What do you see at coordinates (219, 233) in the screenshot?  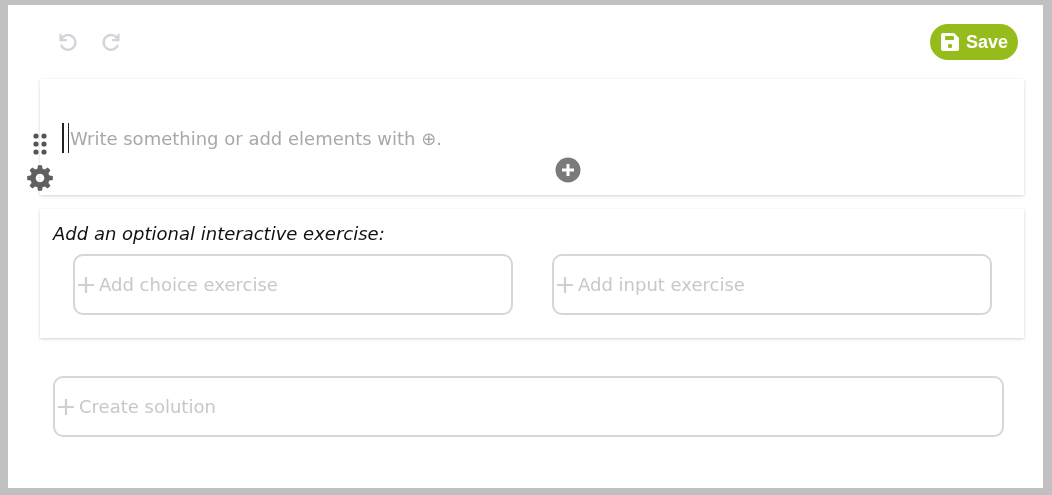 I see `exercise-heading: Add an optional interactive exercise:` at bounding box center [219, 233].